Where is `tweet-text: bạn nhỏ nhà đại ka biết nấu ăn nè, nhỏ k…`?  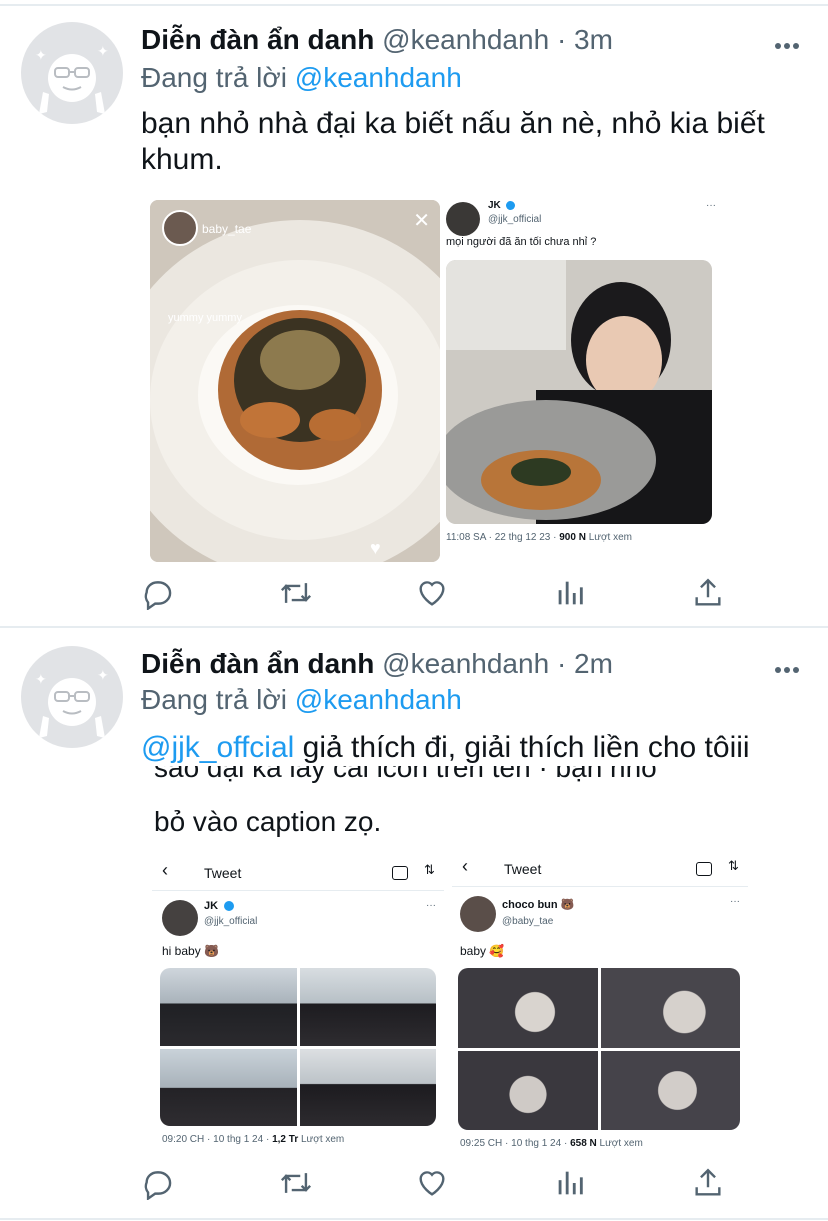 tweet-text: bạn nhỏ nhà đại ka biết nấu ăn nè, nhỏ k… is located at coordinates (453, 141).